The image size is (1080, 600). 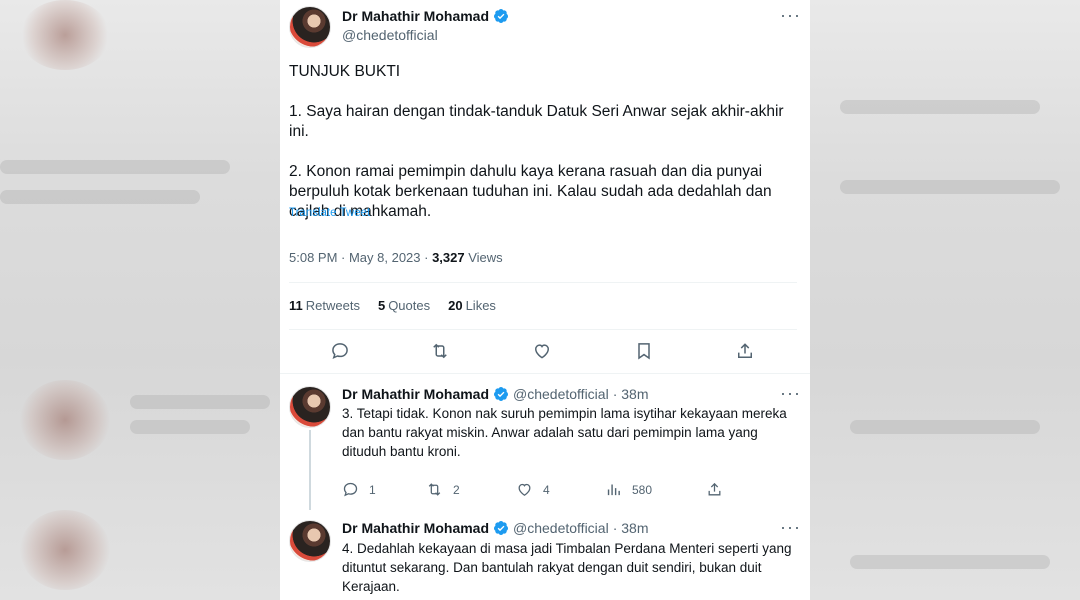 What do you see at coordinates (390, 35) in the screenshot?
I see `author-handle: @chedetofficial` at bounding box center [390, 35].